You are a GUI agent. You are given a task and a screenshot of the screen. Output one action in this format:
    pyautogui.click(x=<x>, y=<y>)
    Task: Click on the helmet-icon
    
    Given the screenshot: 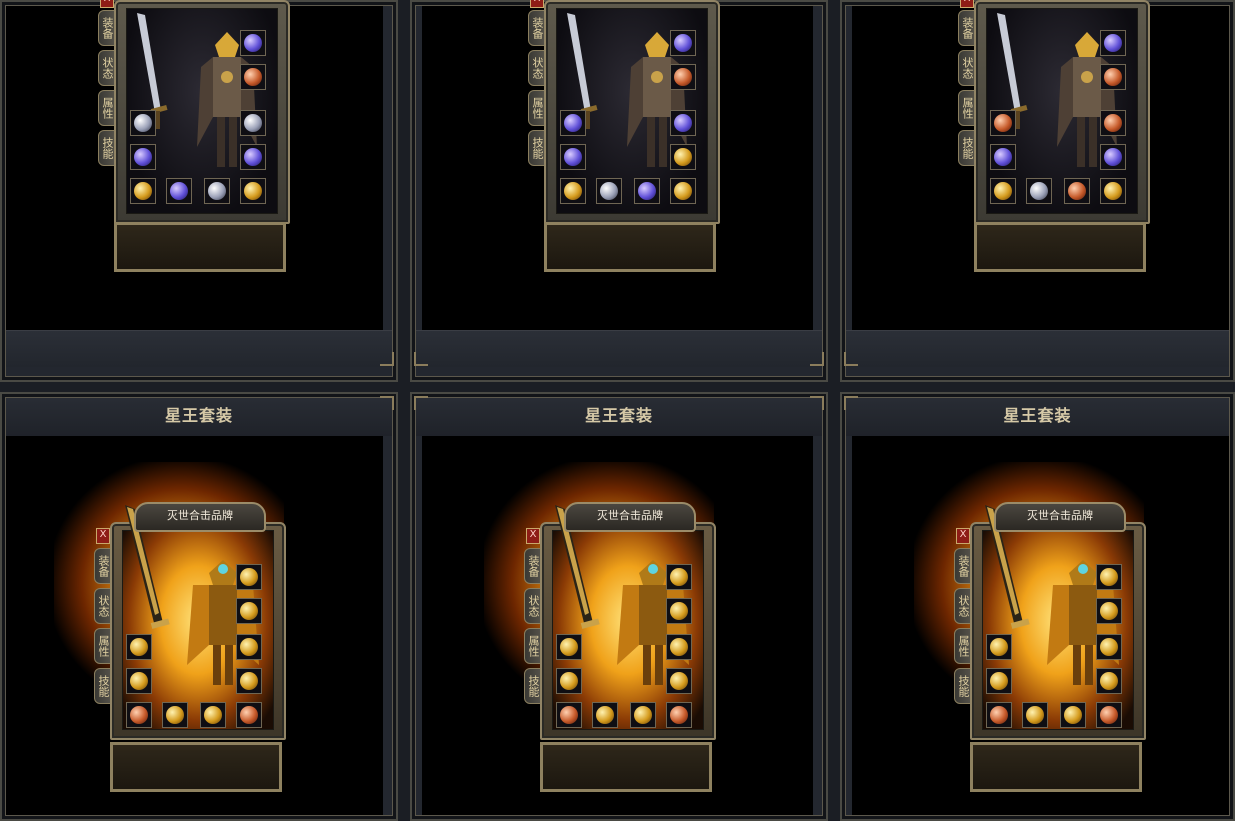 What is the action you would take?
    pyautogui.click(x=999, y=715)
    